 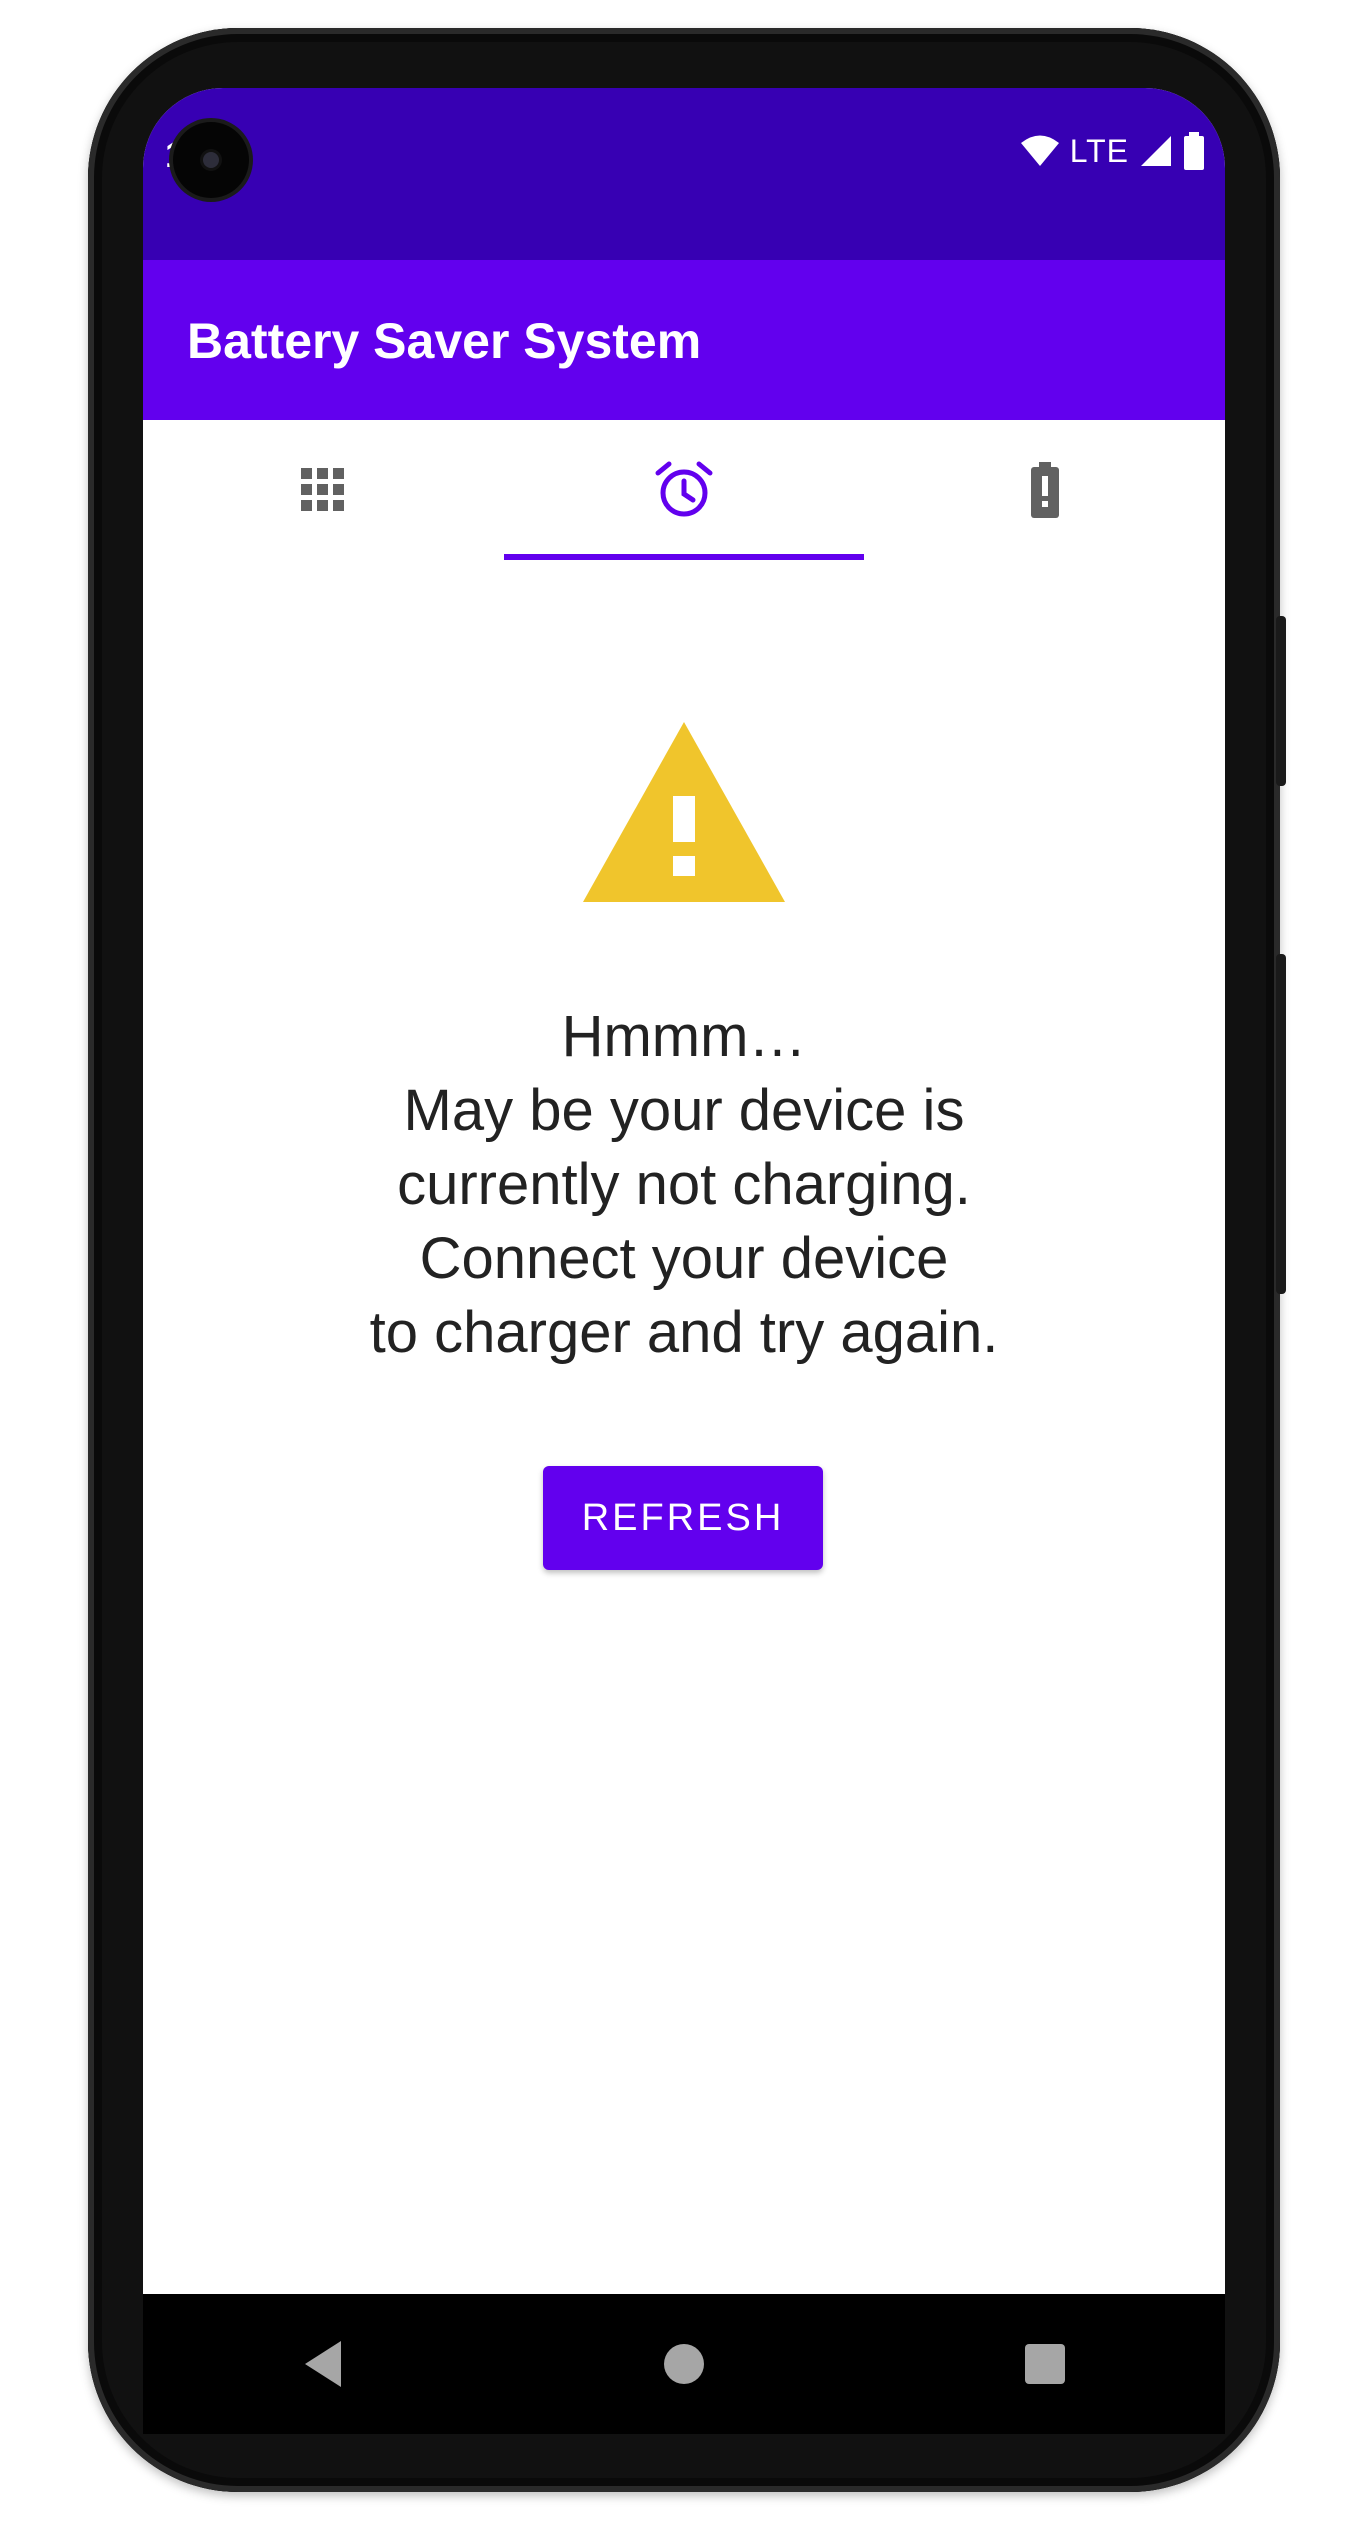 What do you see at coordinates (1281, 1124) in the screenshot?
I see `power-button` at bounding box center [1281, 1124].